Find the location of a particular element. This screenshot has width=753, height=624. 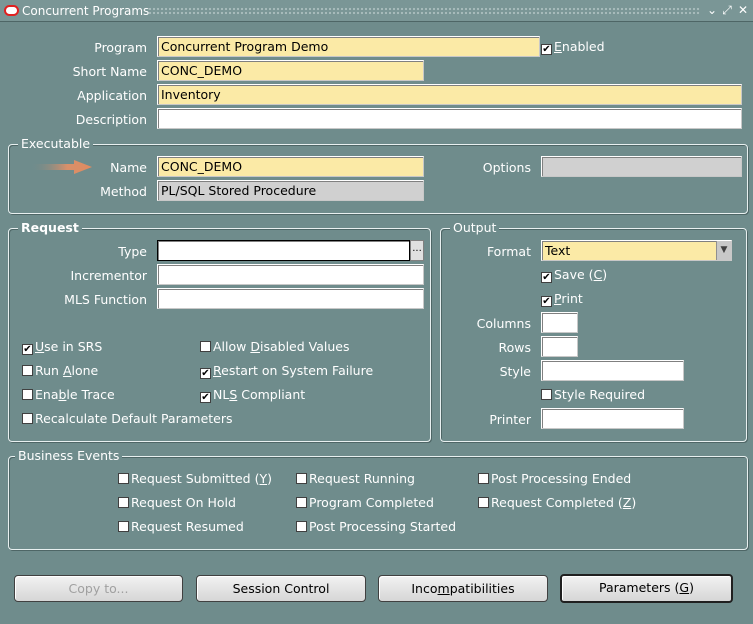

short-name-input: CONC_DEMO is located at coordinates (290, 70).